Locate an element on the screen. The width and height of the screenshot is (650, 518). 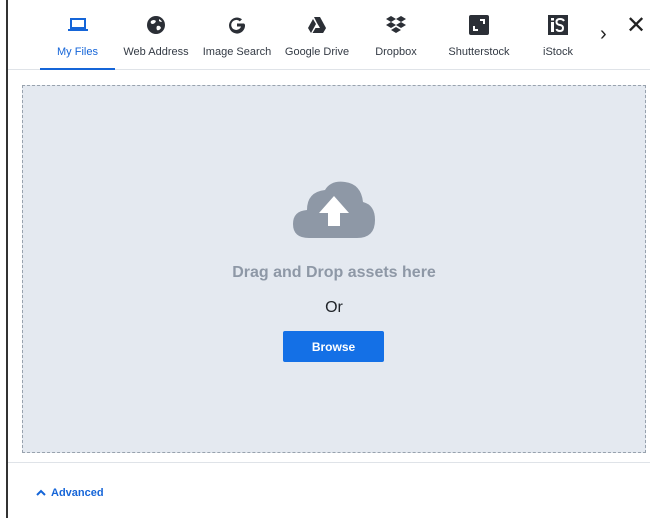
tab-label: iStock is located at coordinates (558, 52).